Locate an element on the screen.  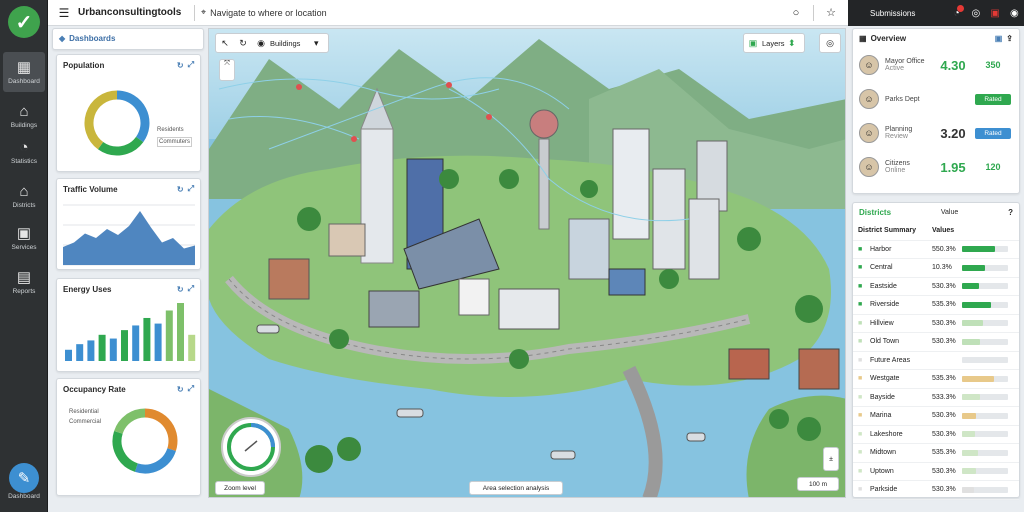
table-row: ■ Marina 530.3% is located at coordinates (936, 416).